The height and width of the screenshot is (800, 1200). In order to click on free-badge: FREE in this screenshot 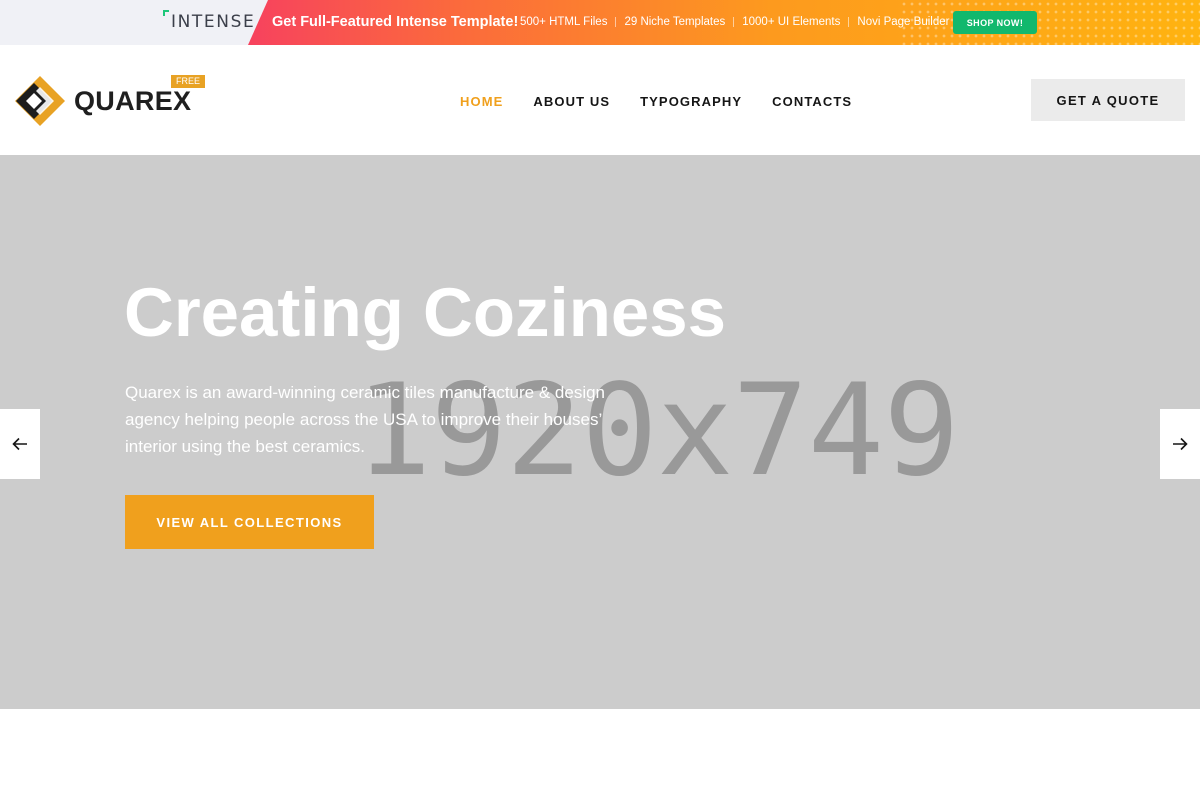, I will do `click(188, 81)`.